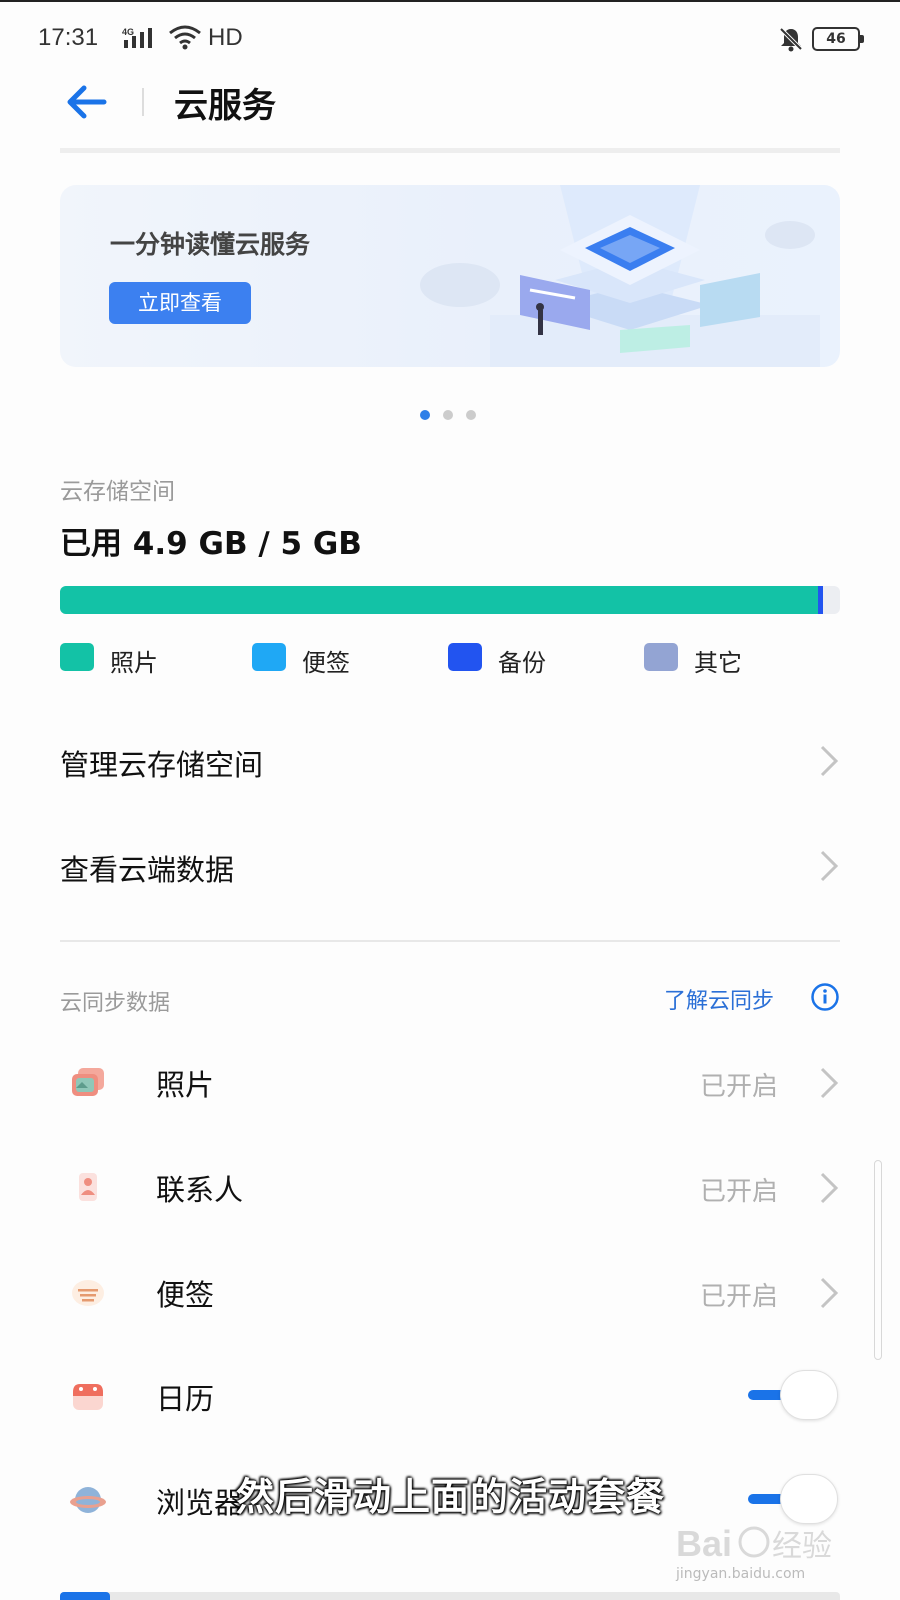 The image size is (900, 1600). What do you see at coordinates (838, 39) in the screenshot?
I see `battery-indicator: 46` at bounding box center [838, 39].